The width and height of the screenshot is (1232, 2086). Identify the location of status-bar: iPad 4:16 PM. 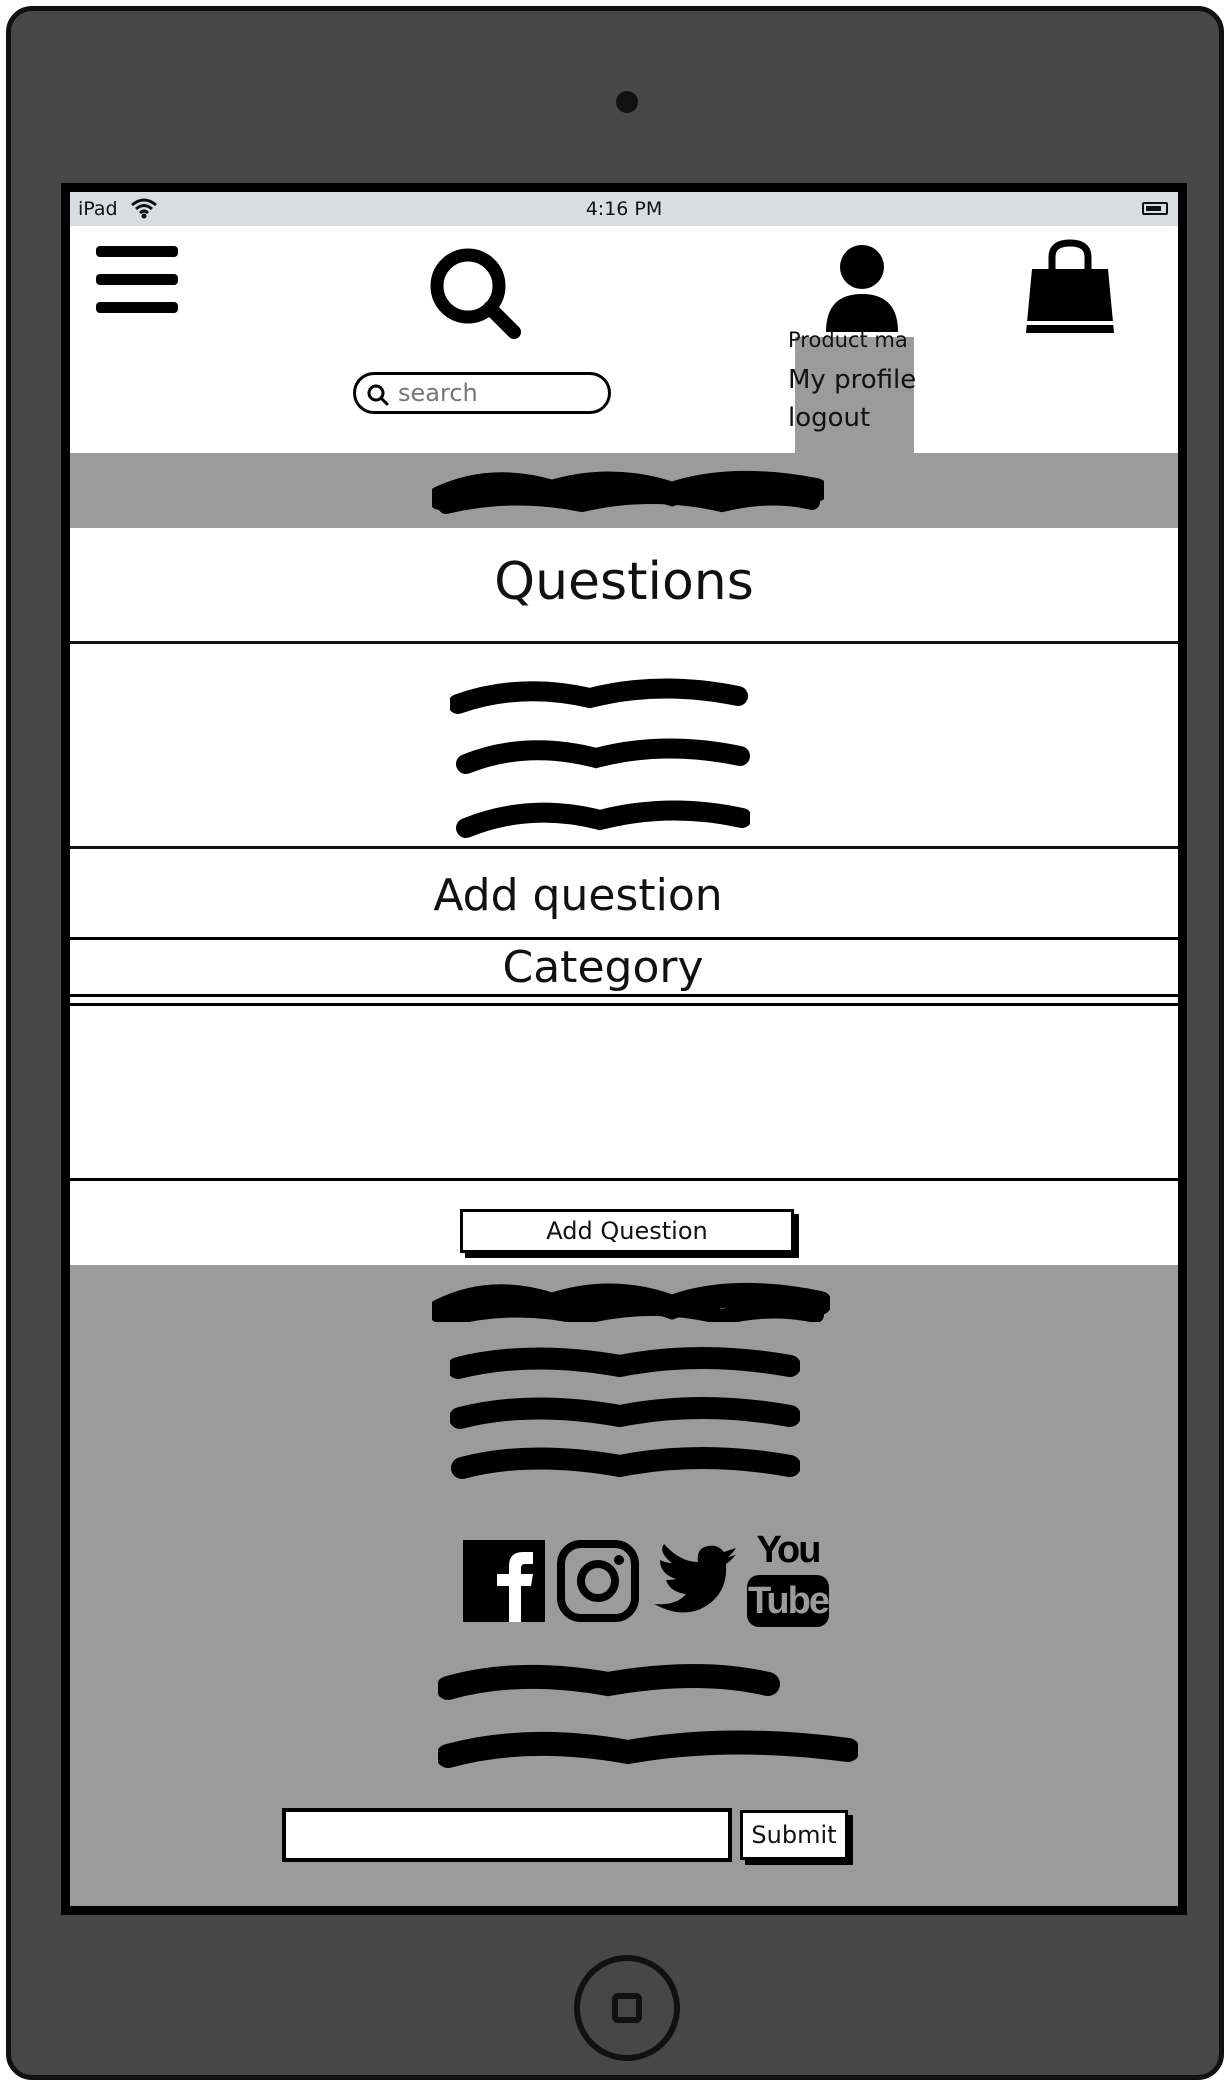
(624, 209).